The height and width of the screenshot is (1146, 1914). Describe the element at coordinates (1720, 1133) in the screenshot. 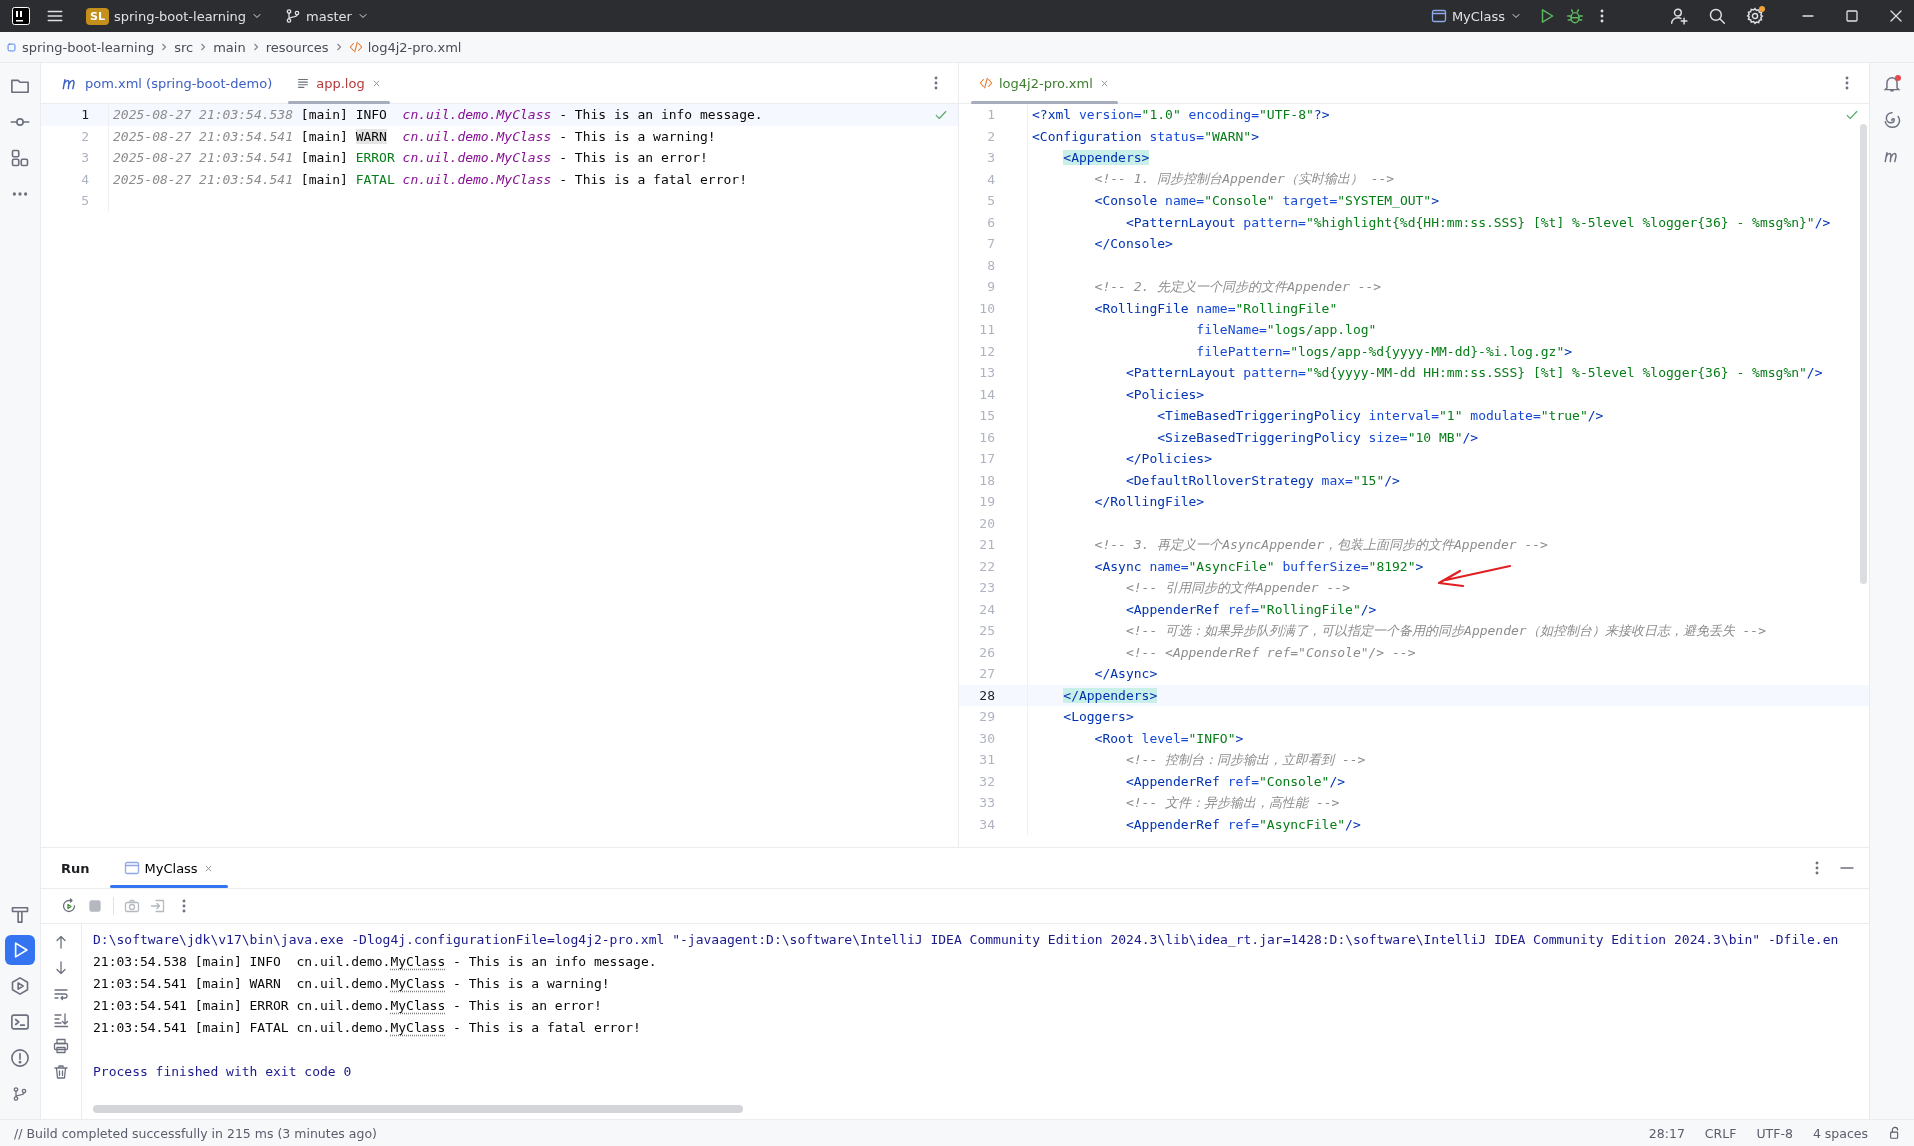

I see `line-ending: CRLF` at that location.